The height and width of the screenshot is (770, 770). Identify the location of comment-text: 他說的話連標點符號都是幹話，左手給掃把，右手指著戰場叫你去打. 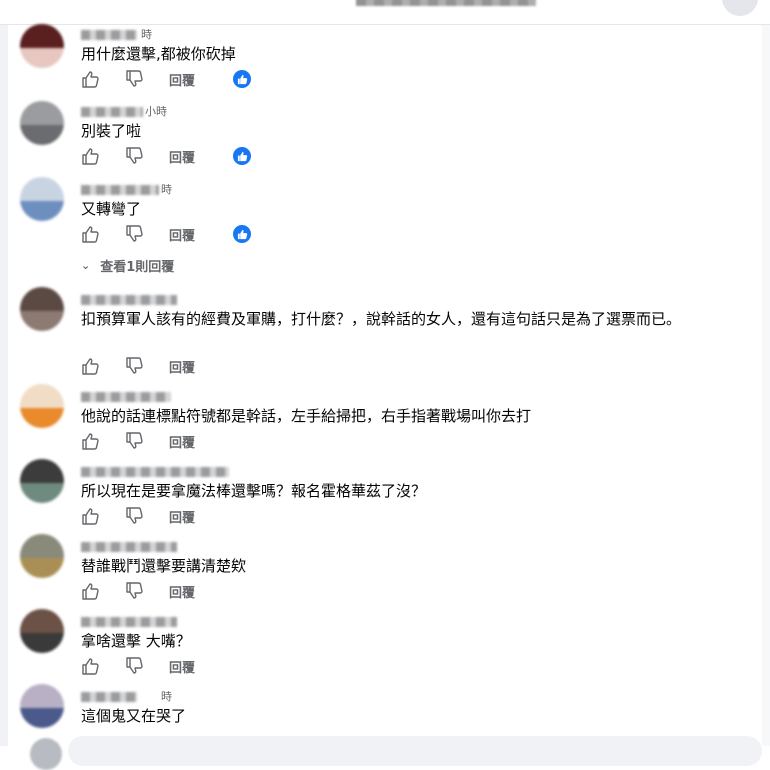
(306, 416).